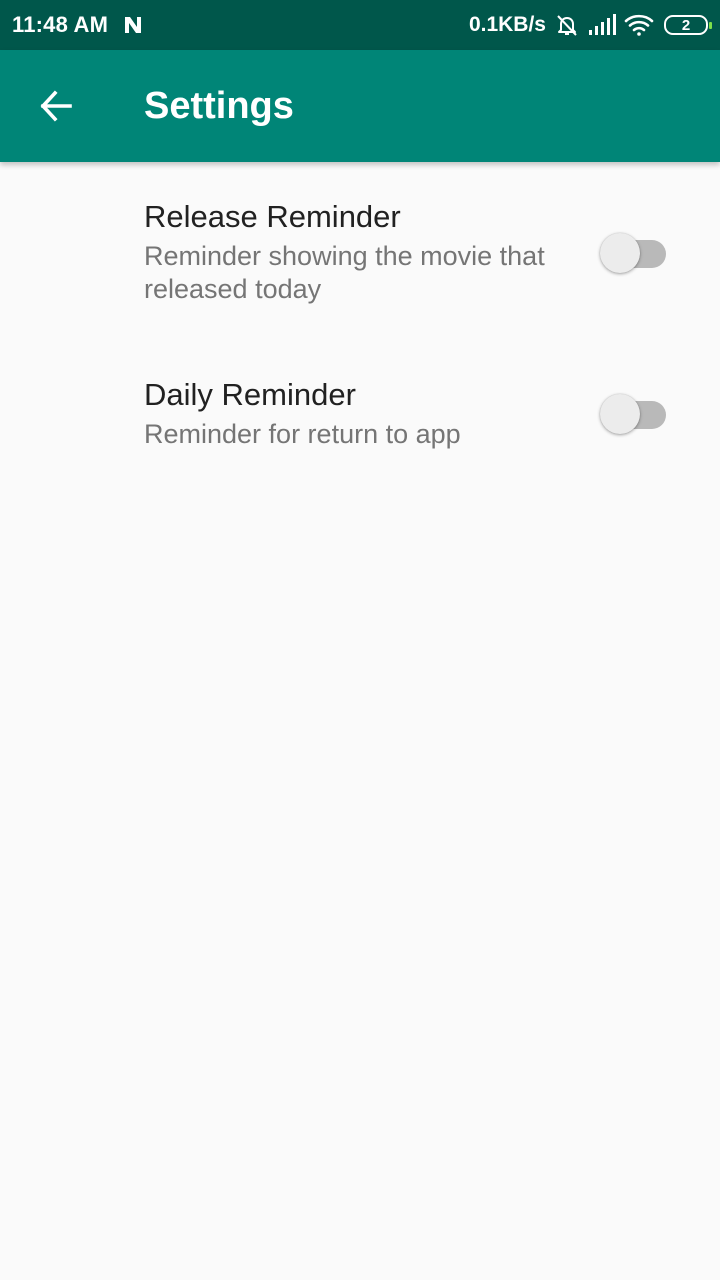  What do you see at coordinates (219, 106) in the screenshot?
I see `page-title: Settings` at bounding box center [219, 106].